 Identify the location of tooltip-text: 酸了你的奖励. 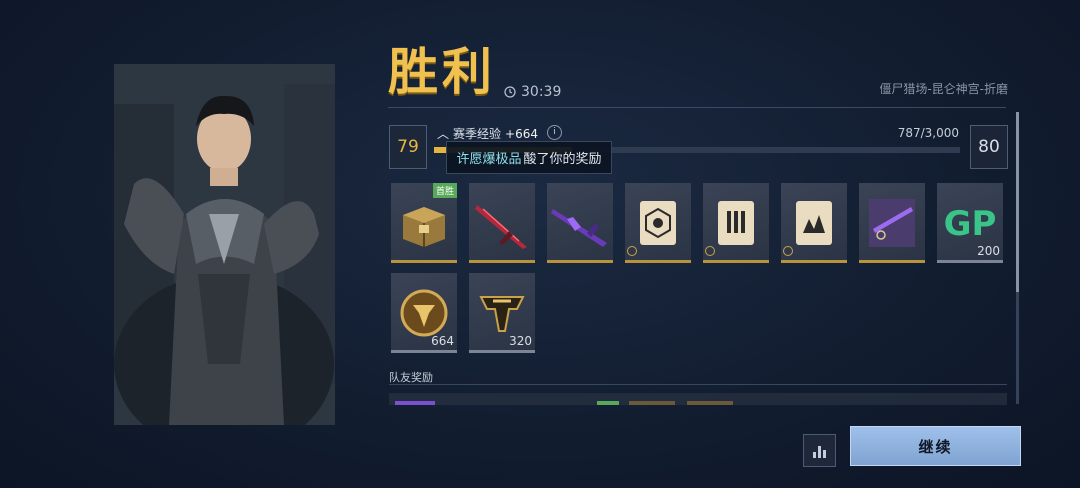
(562, 159).